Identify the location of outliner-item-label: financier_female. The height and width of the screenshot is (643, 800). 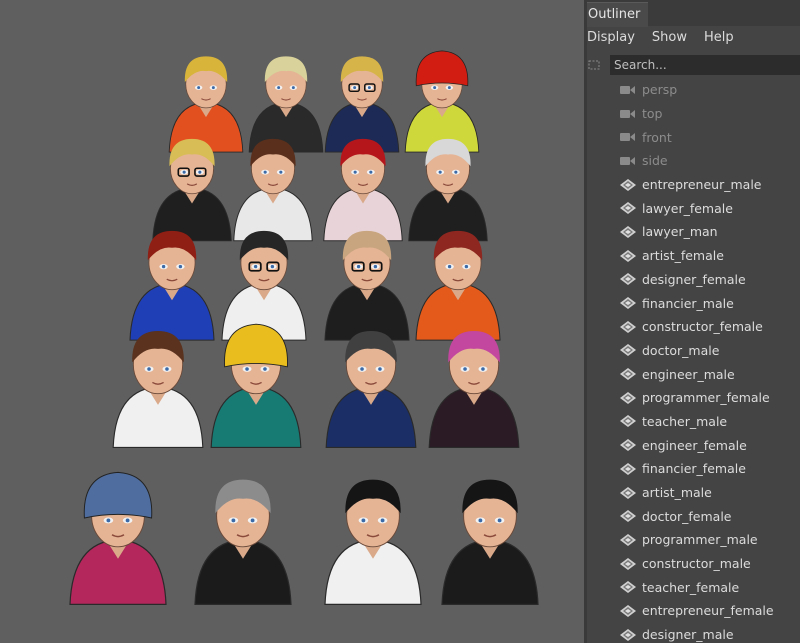
(694, 469).